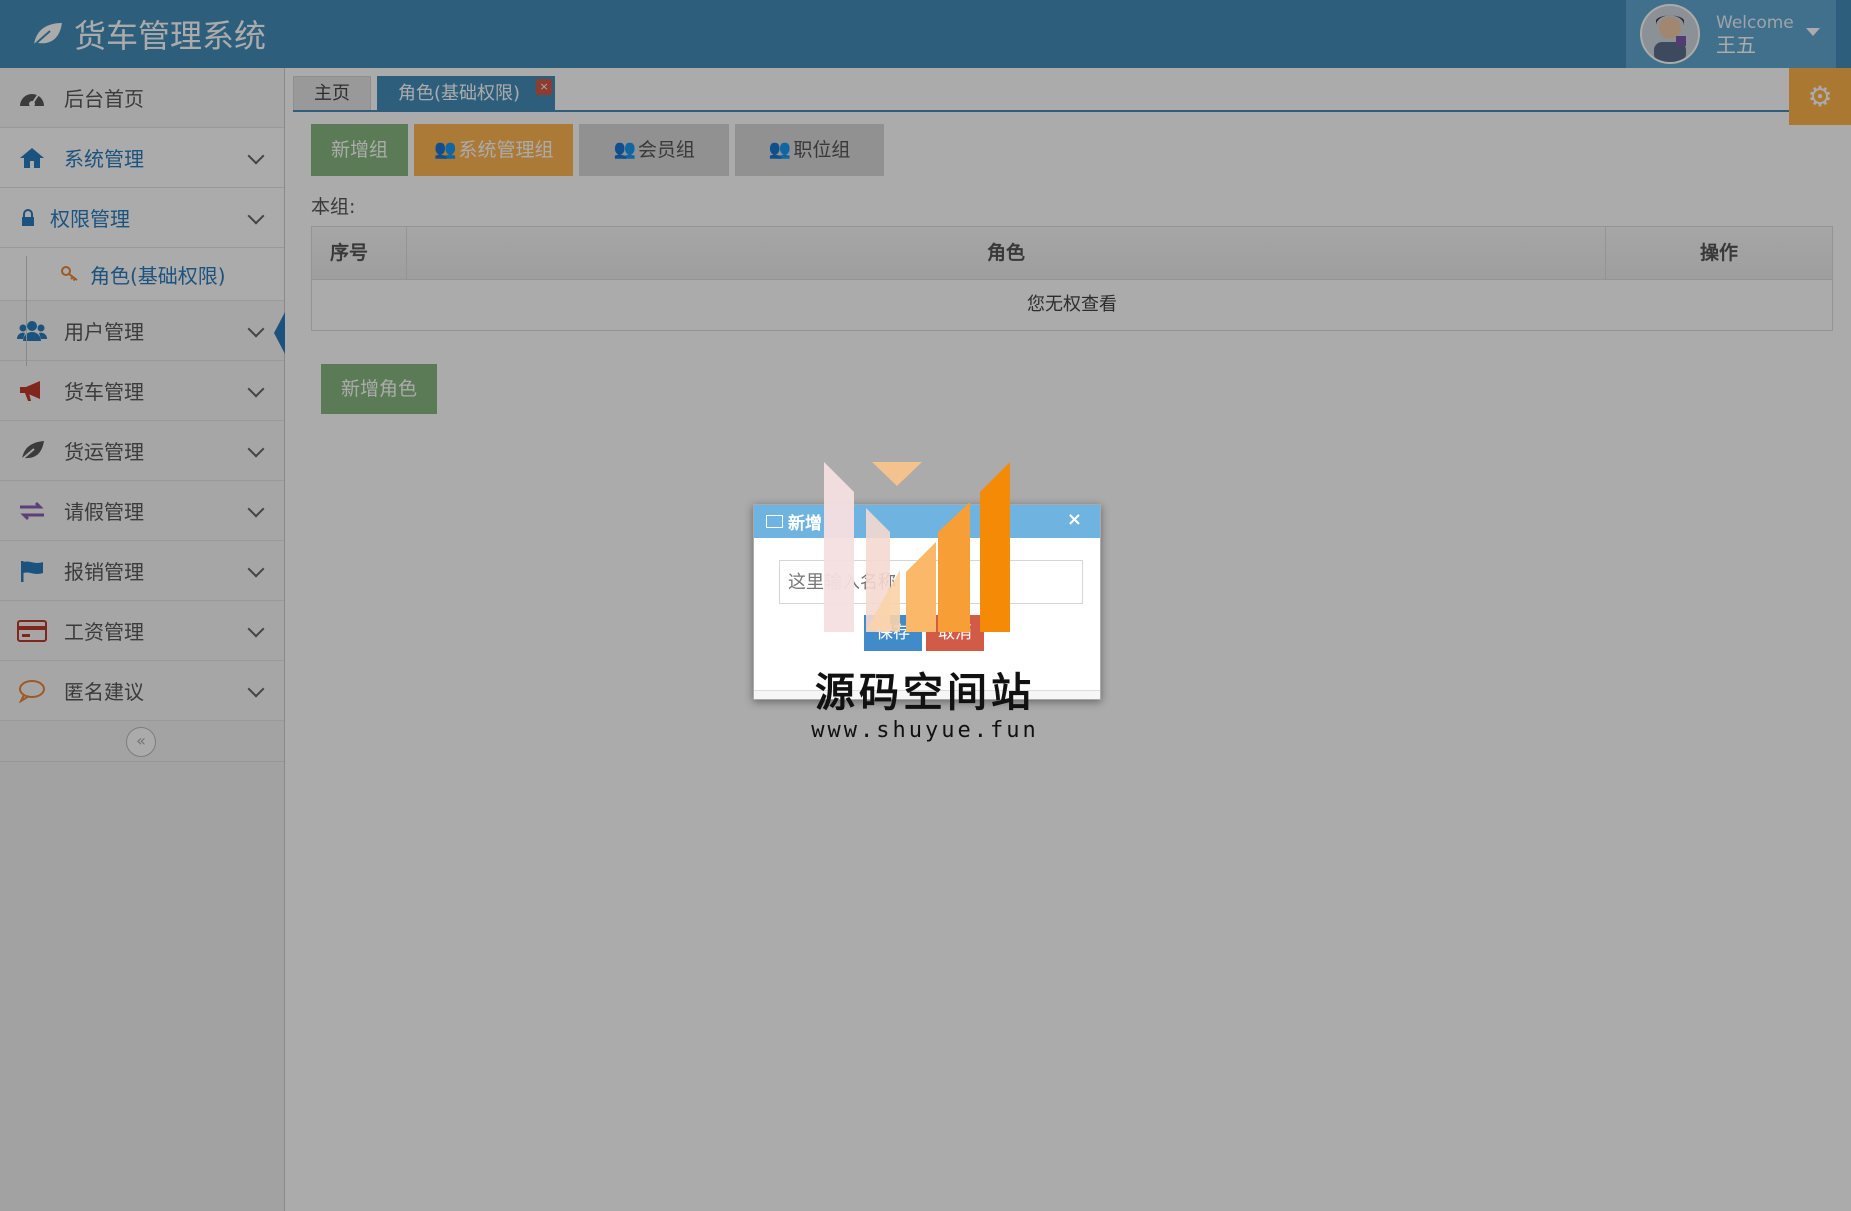 The width and height of the screenshot is (1851, 1211). I want to click on close-icon: ×, so click(1074, 519).